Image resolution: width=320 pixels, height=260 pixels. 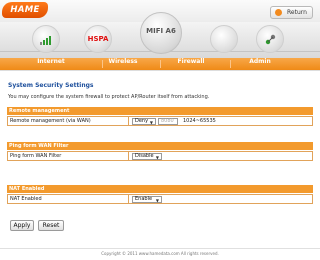 I want to click on device-model-label: MIFI A6, so click(x=161, y=31).